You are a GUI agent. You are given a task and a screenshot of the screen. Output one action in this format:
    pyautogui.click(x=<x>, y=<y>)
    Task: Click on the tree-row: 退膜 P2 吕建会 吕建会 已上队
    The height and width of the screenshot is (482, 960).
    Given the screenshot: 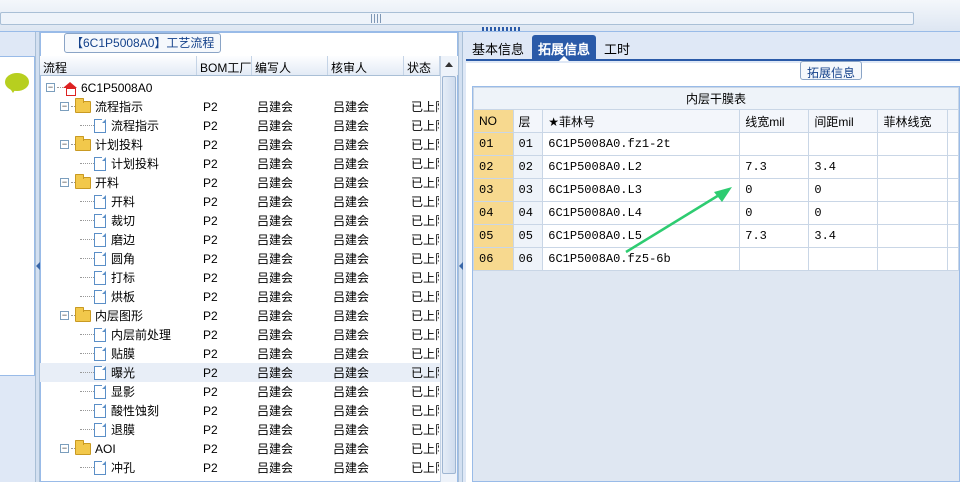 What is the action you would take?
    pyautogui.click(x=240, y=429)
    